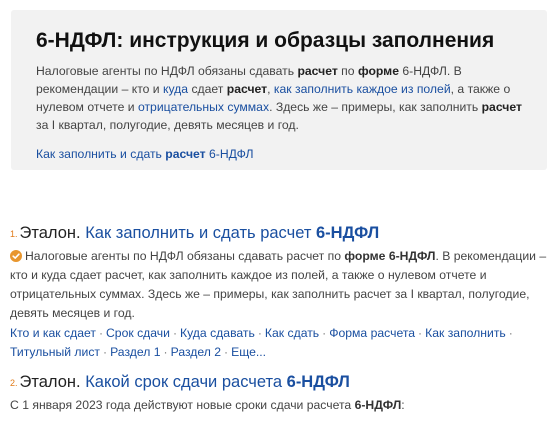  What do you see at coordinates (203, 107) in the screenshot?
I see `snippet-link-negative-sums: отрицательных суммах` at bounding box center [203, 107].